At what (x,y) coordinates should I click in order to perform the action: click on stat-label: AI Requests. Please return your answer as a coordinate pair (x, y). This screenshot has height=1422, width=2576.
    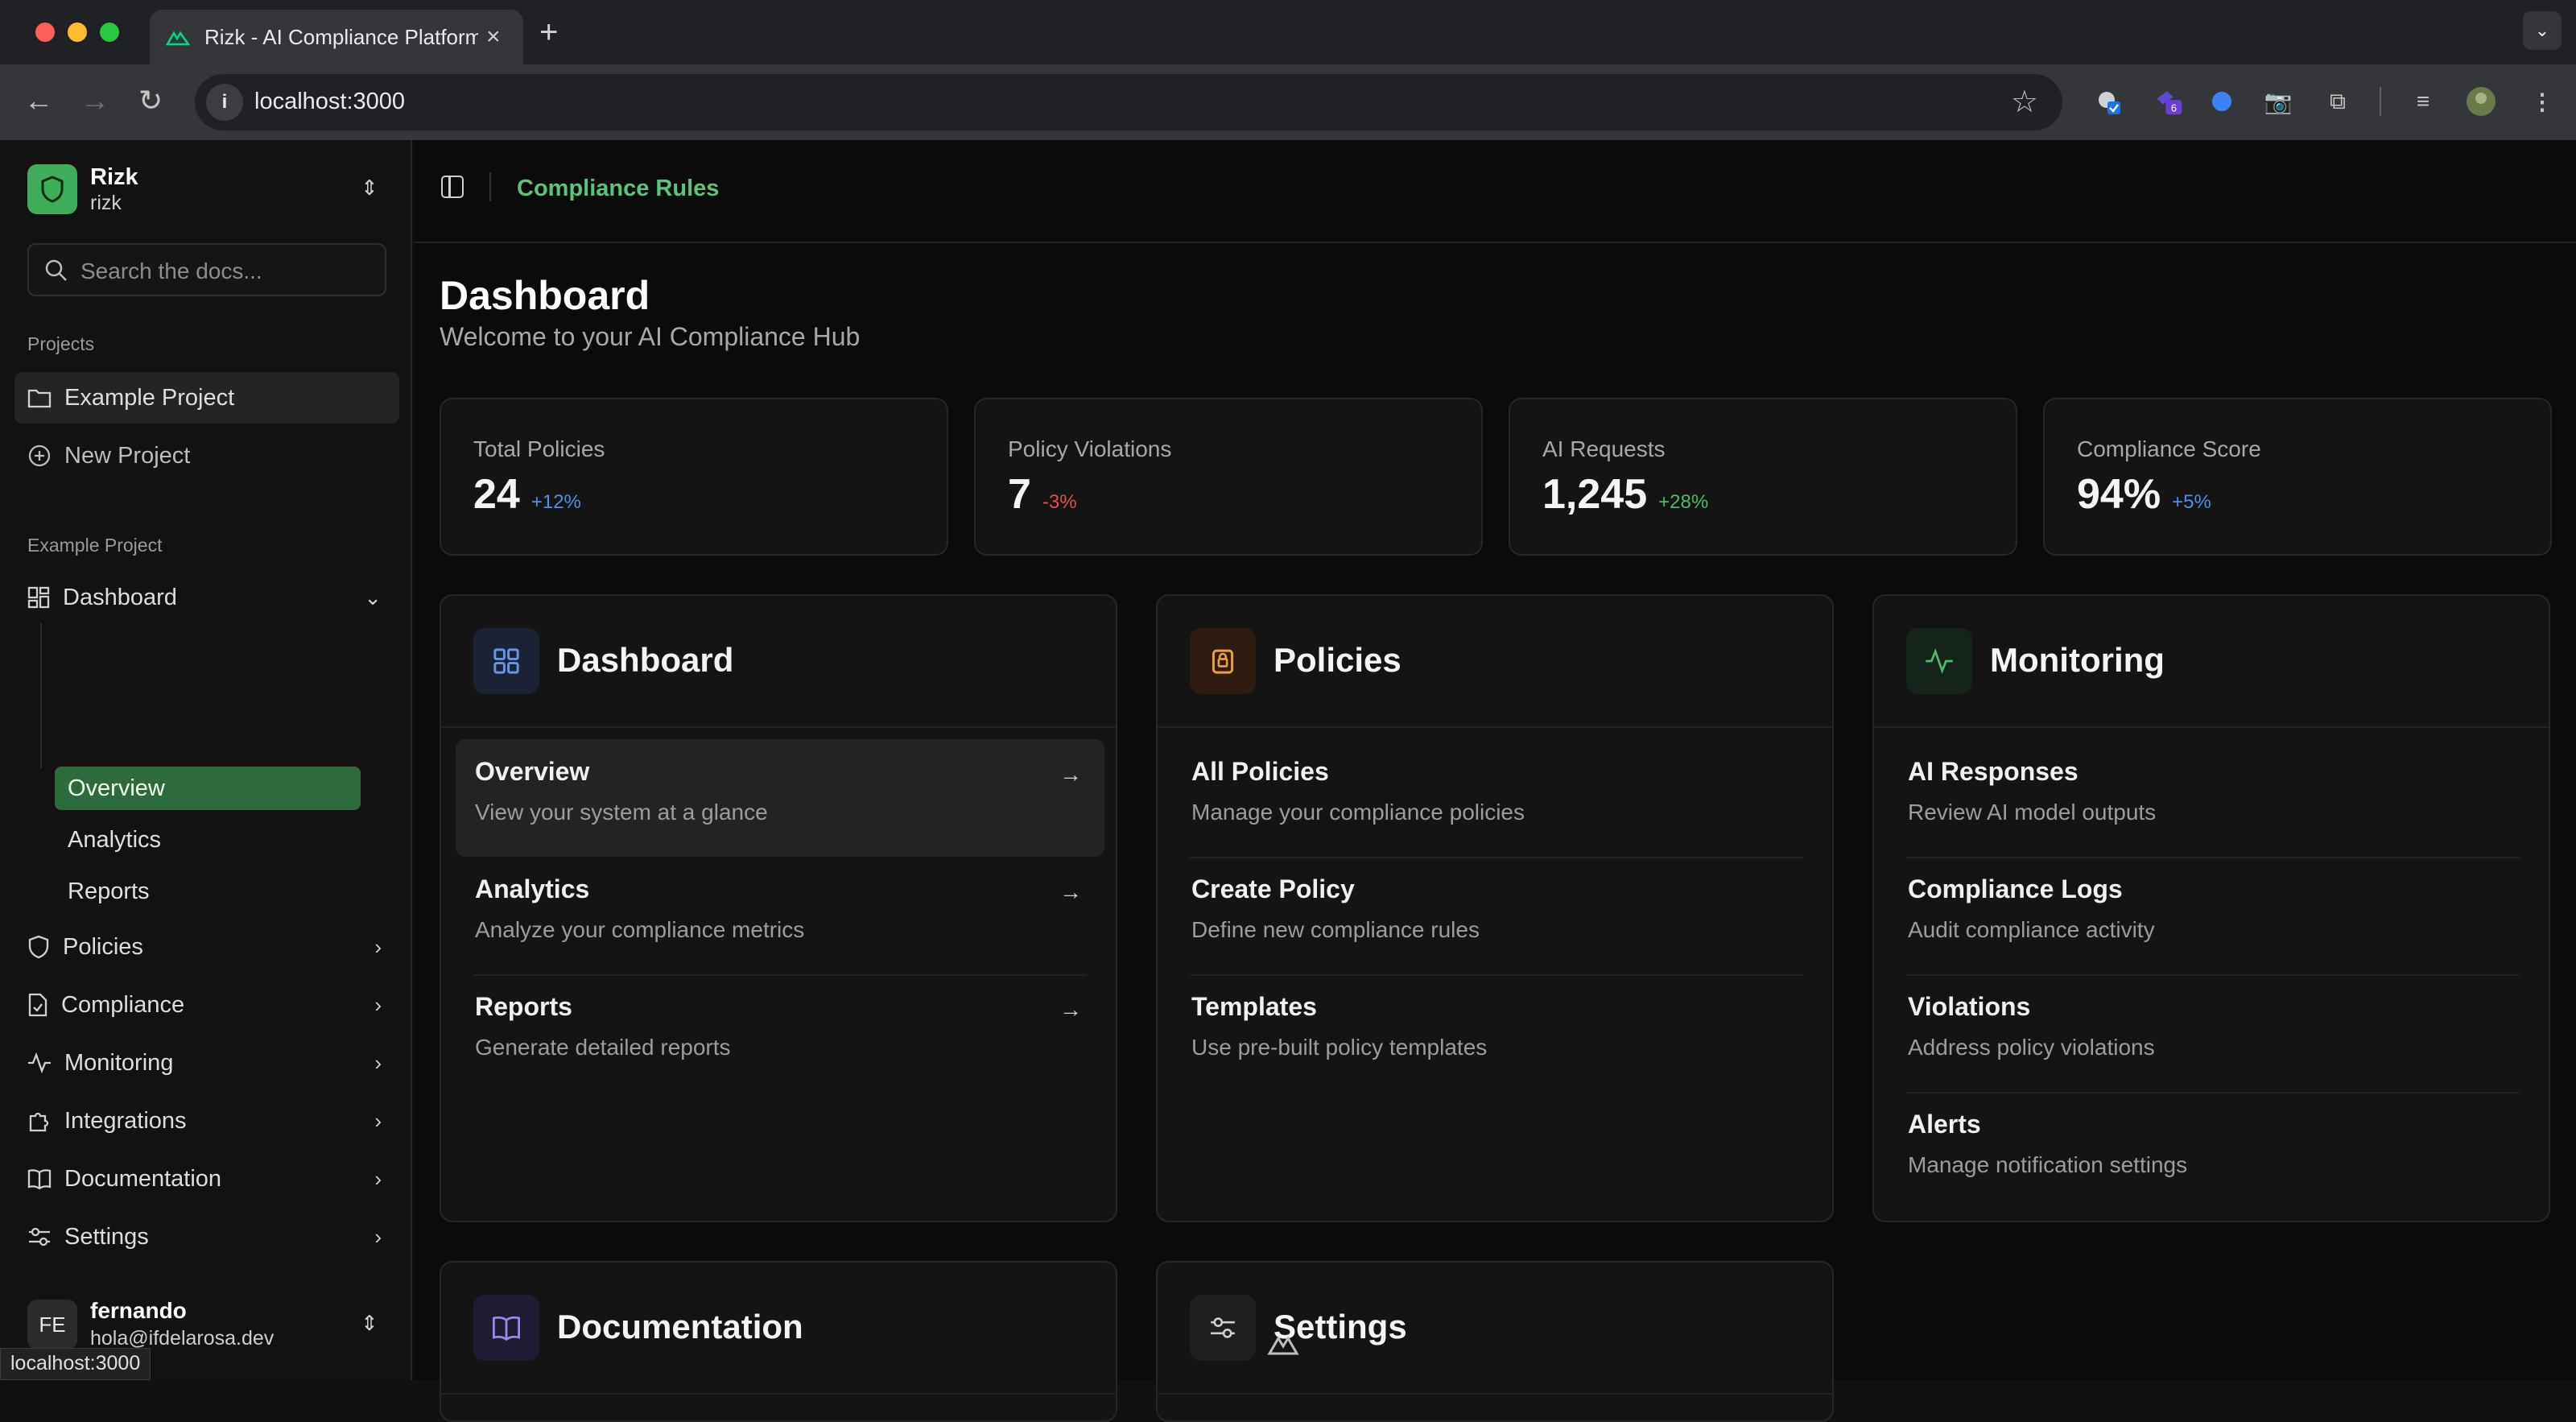
    Looking at the image, I should click on (1604, 448).